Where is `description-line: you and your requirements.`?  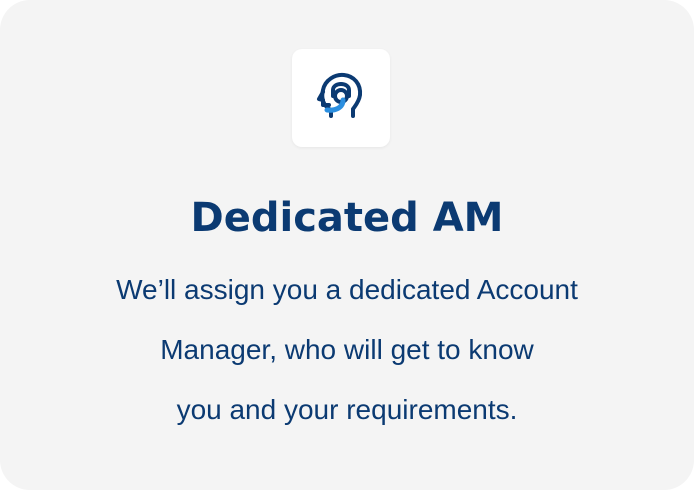
description-line: you and your requirements. is located at coordinates (347, 409).